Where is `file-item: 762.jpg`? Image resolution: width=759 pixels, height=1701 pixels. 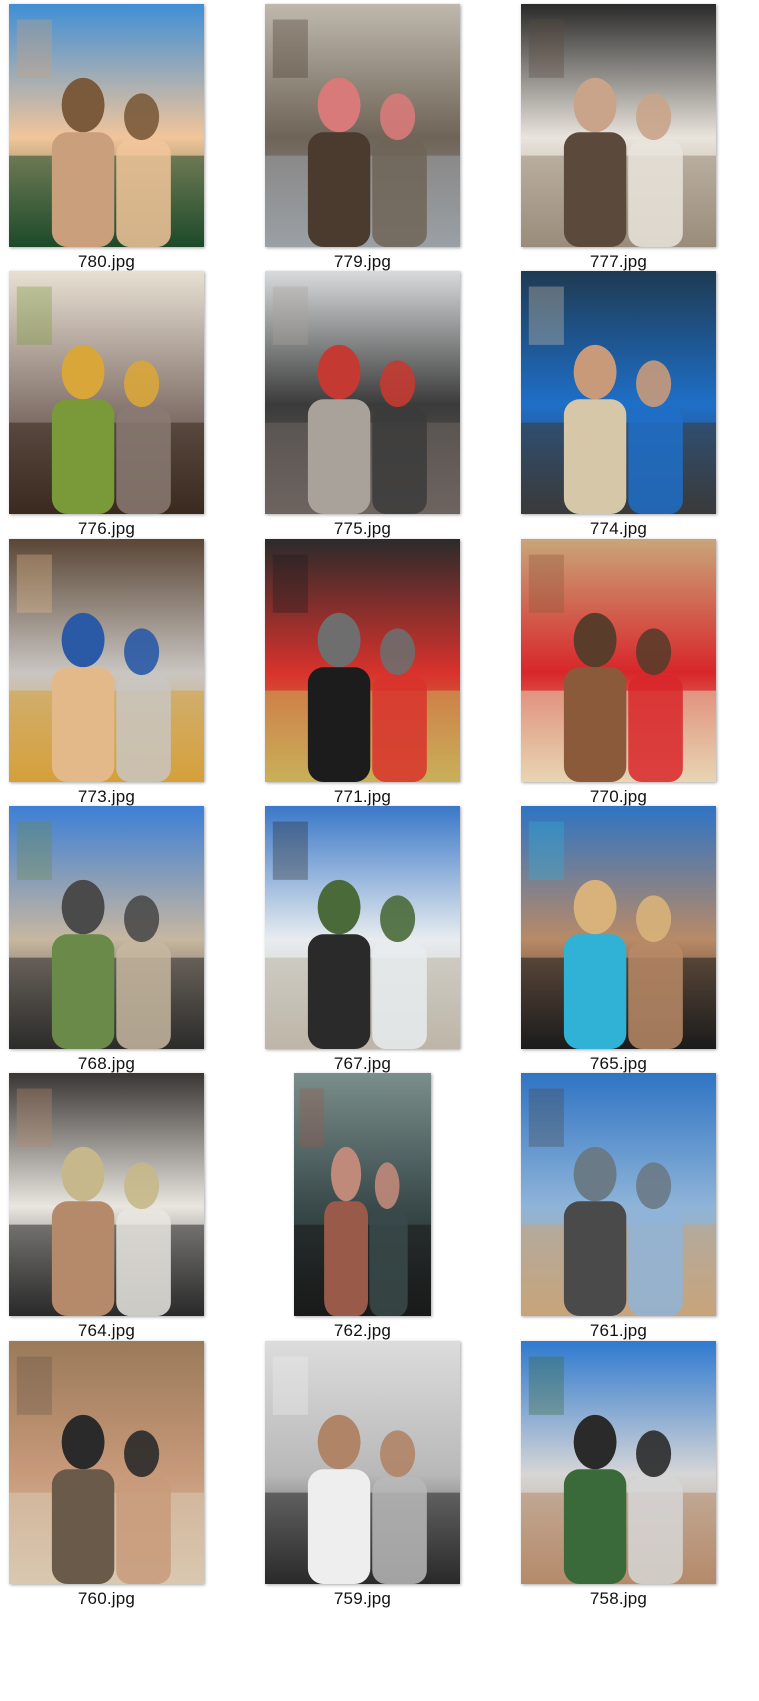
file-item: 762.jpg is located at coordinates (378, 1214).